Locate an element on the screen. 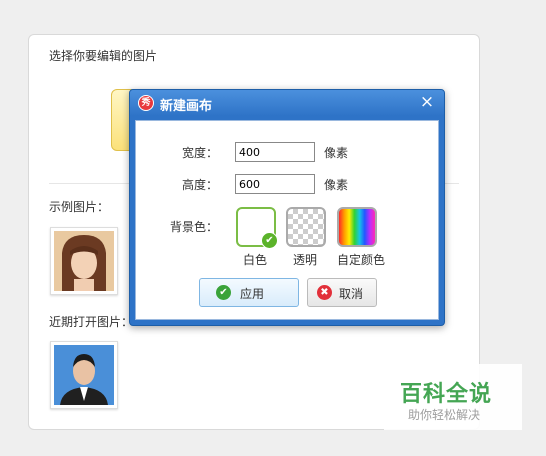 This screenshot has width=546, height=456. app-logo-icon: 秀 is located at coordinates (146, 103).